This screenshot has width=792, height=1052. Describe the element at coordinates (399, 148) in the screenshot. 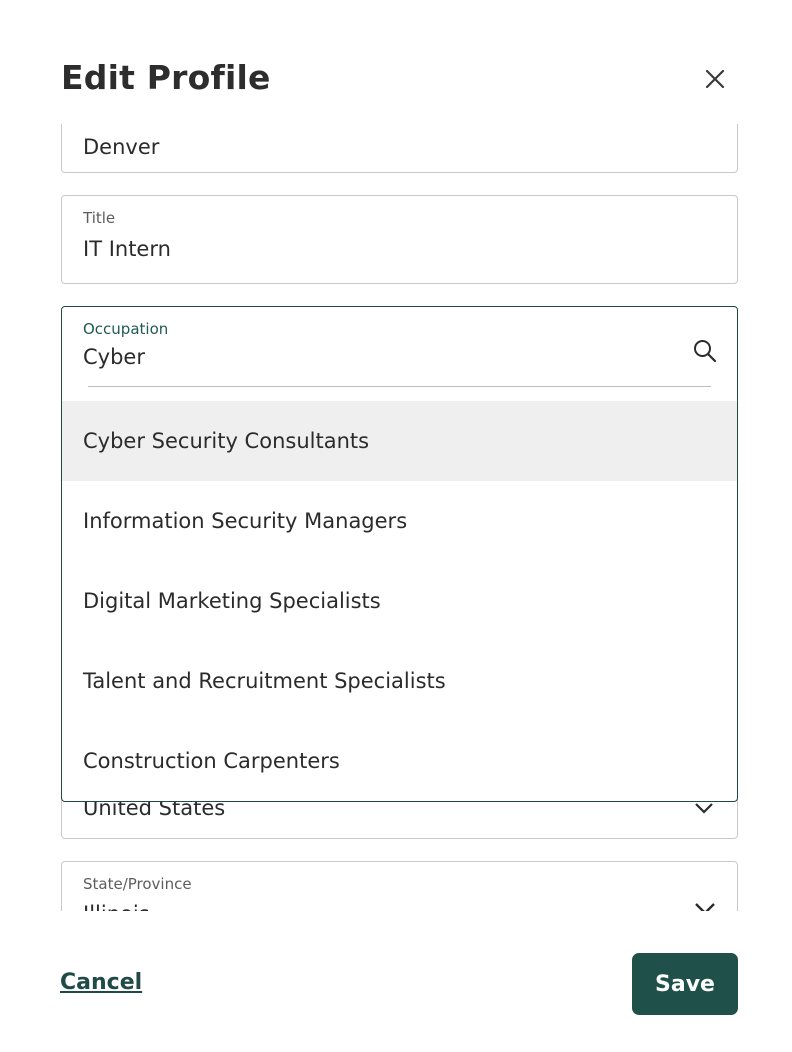

I see `city-field: Denver` at that location.